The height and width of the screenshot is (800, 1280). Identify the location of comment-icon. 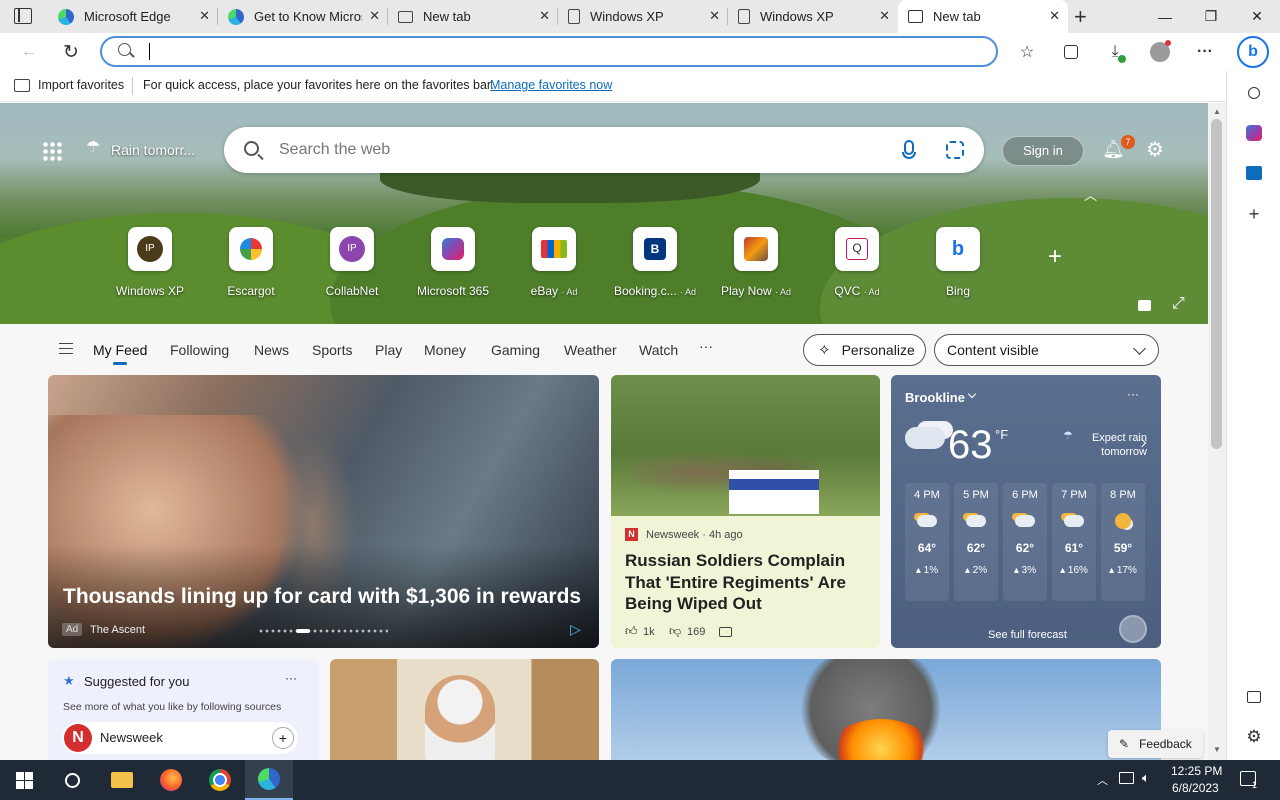
(725, 632).